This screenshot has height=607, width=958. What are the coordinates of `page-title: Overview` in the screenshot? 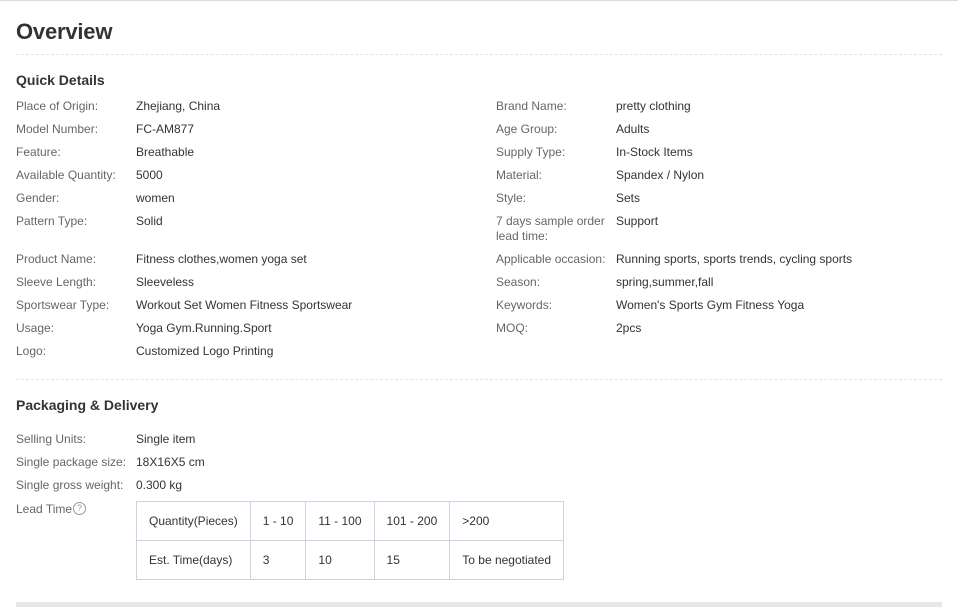 It's located at (64, 31).